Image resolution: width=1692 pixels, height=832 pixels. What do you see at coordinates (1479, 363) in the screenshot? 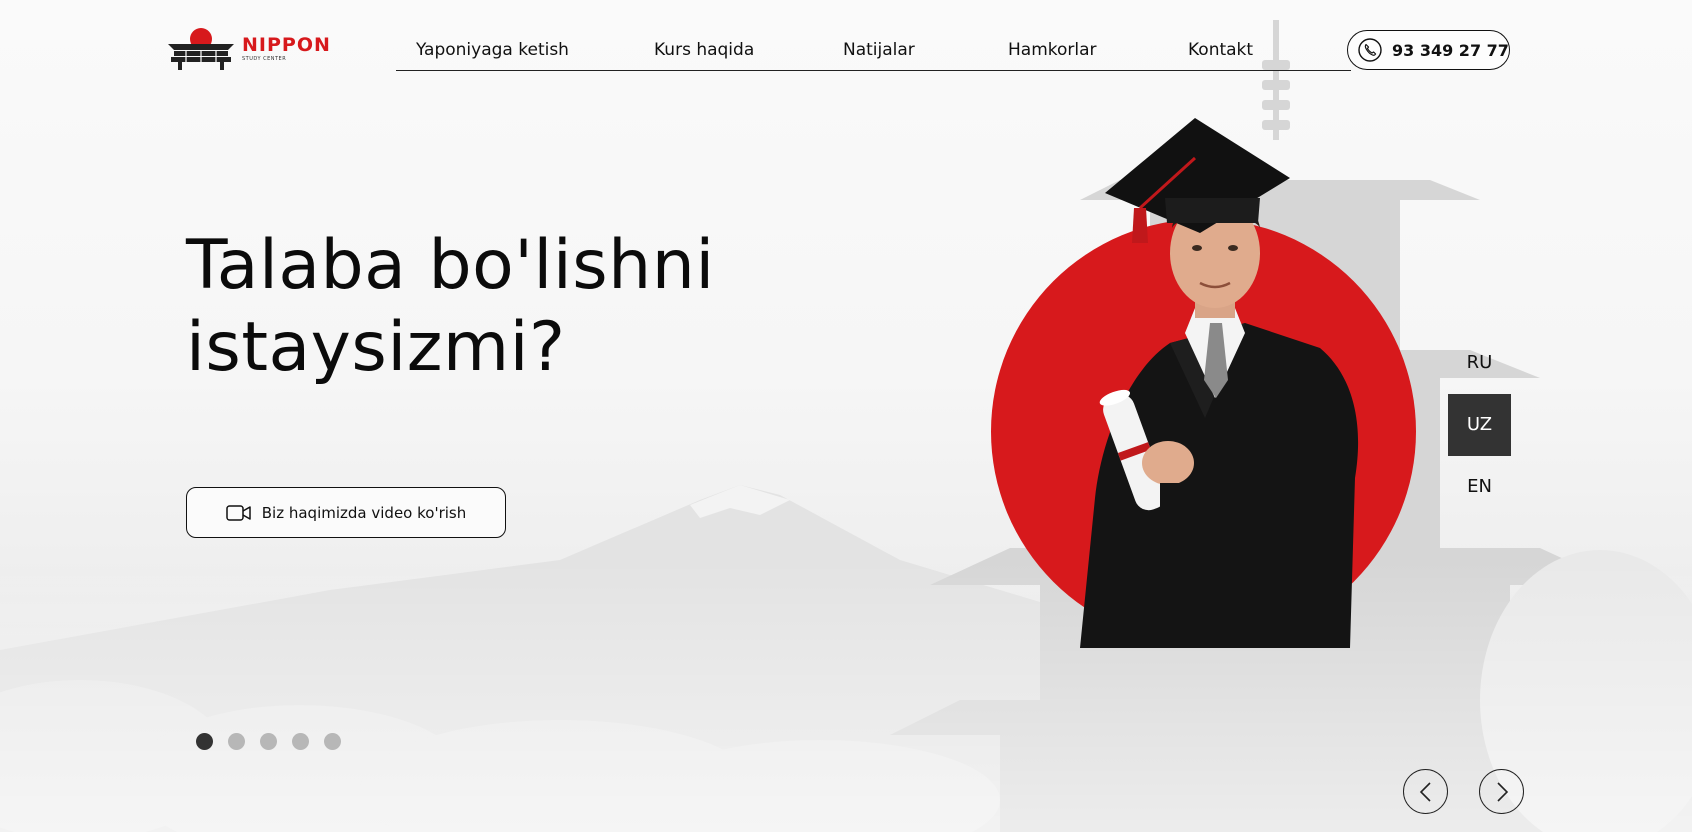
I see `language-ru: RU` at bounding box center [1479, 363].